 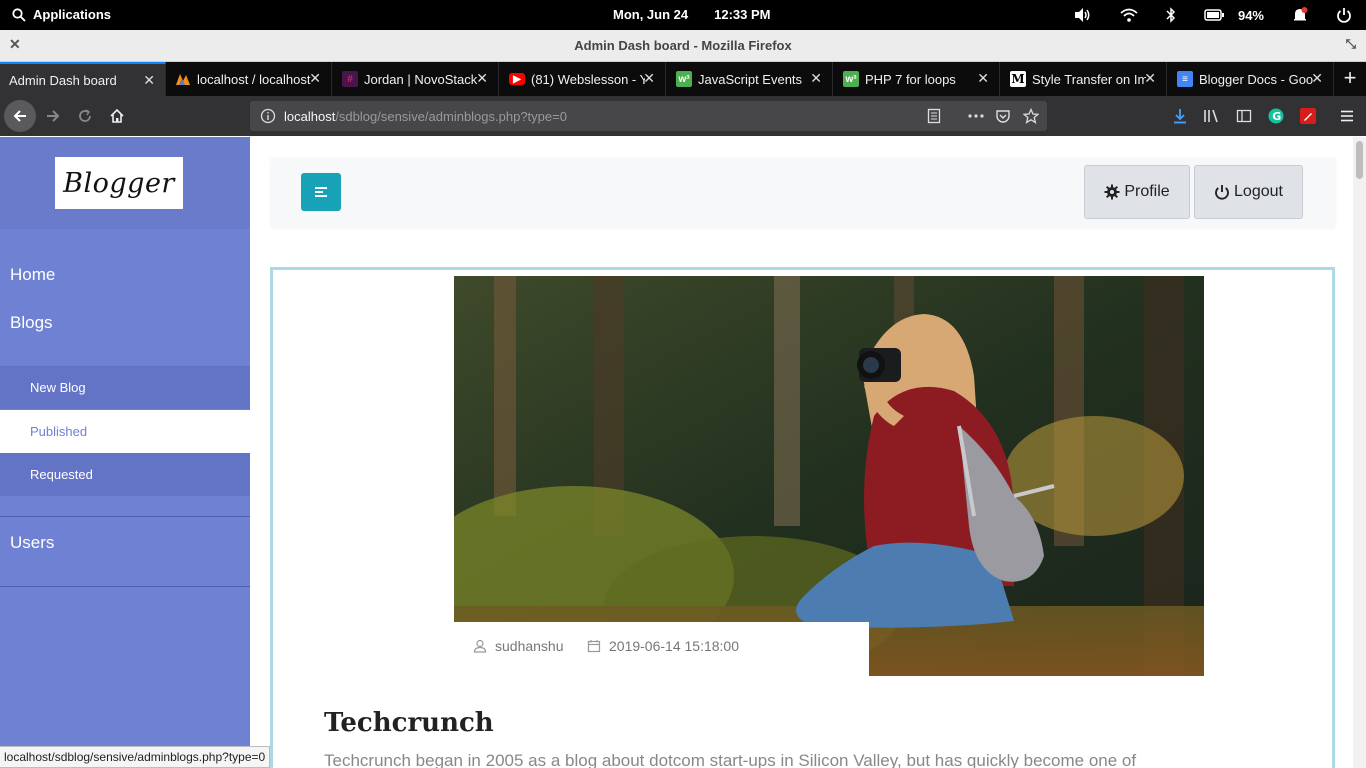 I want to click on reload-icon, so click(x=85, y=115).